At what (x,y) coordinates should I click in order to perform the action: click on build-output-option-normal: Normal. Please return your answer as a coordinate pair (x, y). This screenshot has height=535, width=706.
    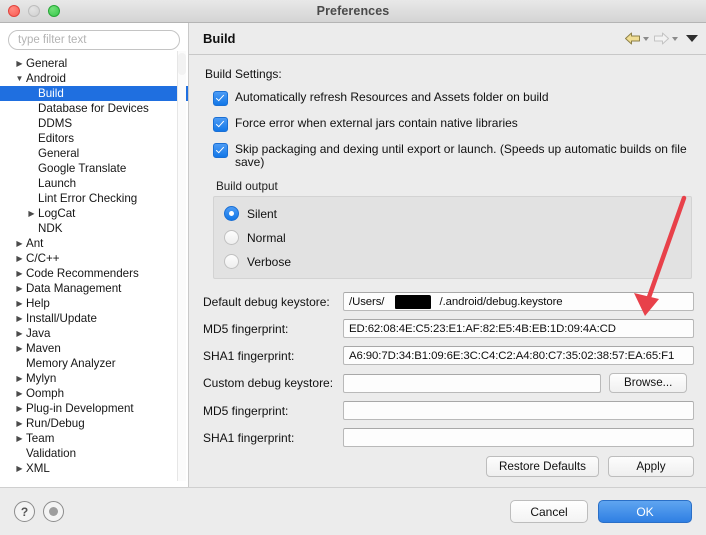
    Looking at the image, I should click on (457, 237).